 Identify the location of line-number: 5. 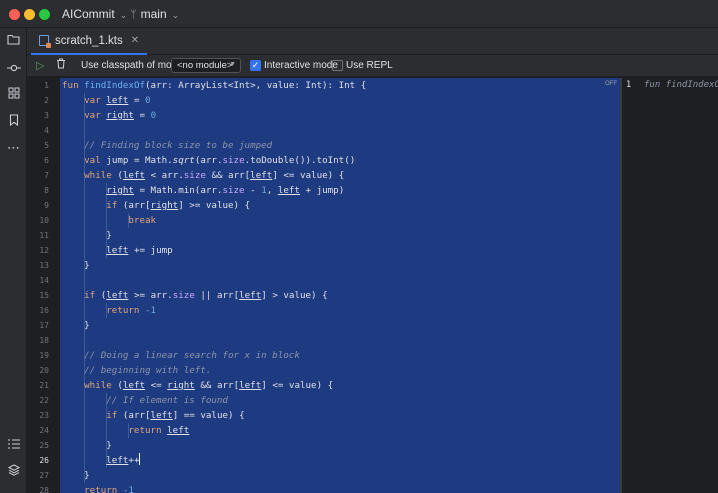
(46, 145).